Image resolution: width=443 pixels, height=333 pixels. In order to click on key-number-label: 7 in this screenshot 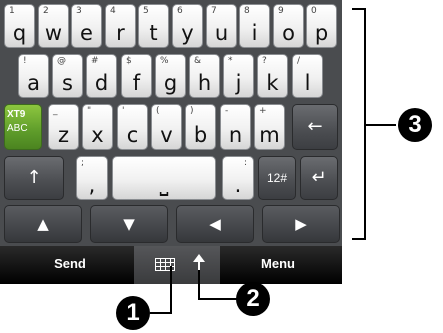, I will do `click(214, 11)`.